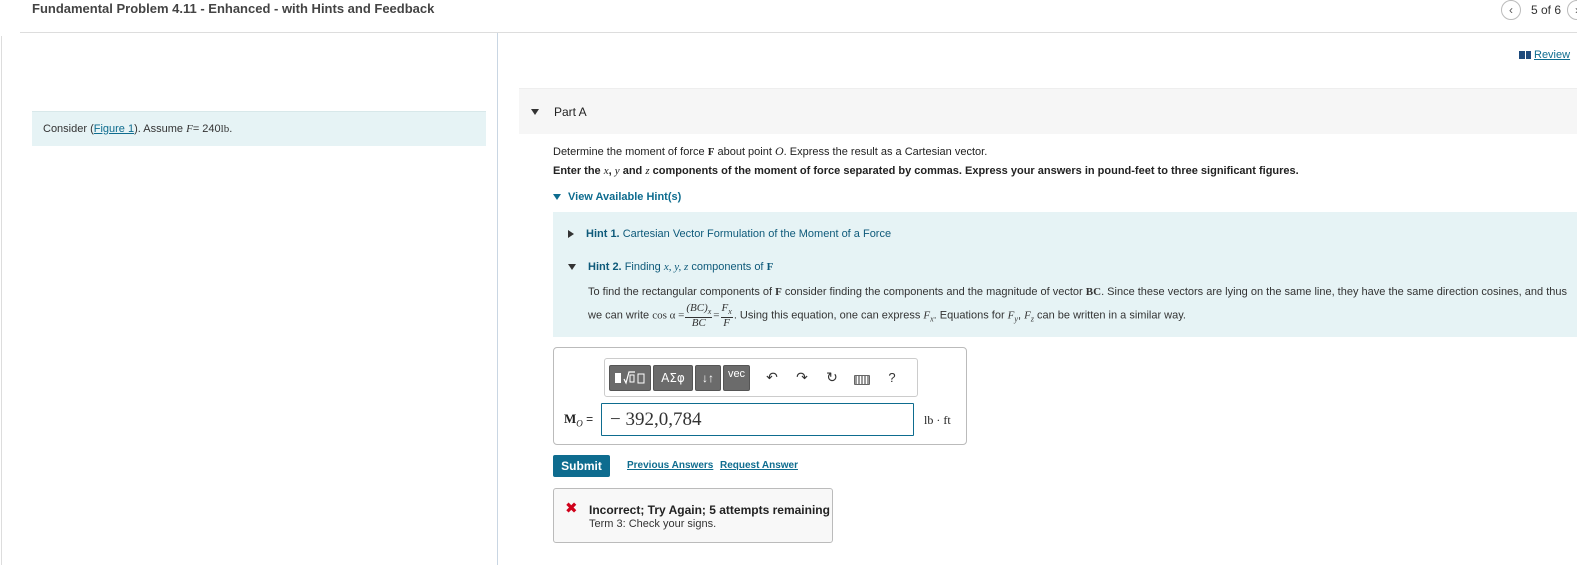  I want to click on hint-body-force: F, so click(778, 292).